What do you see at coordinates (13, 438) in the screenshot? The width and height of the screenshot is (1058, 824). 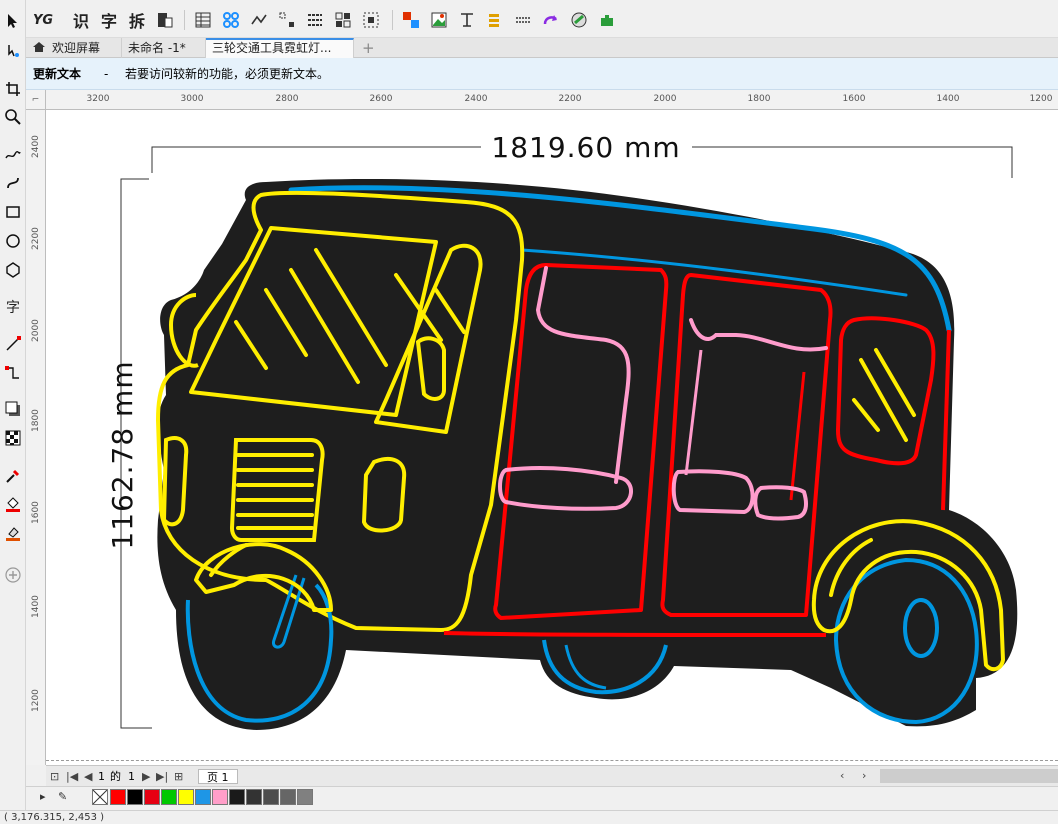 I see `transparency-icon` at bounding box center [13, 438].